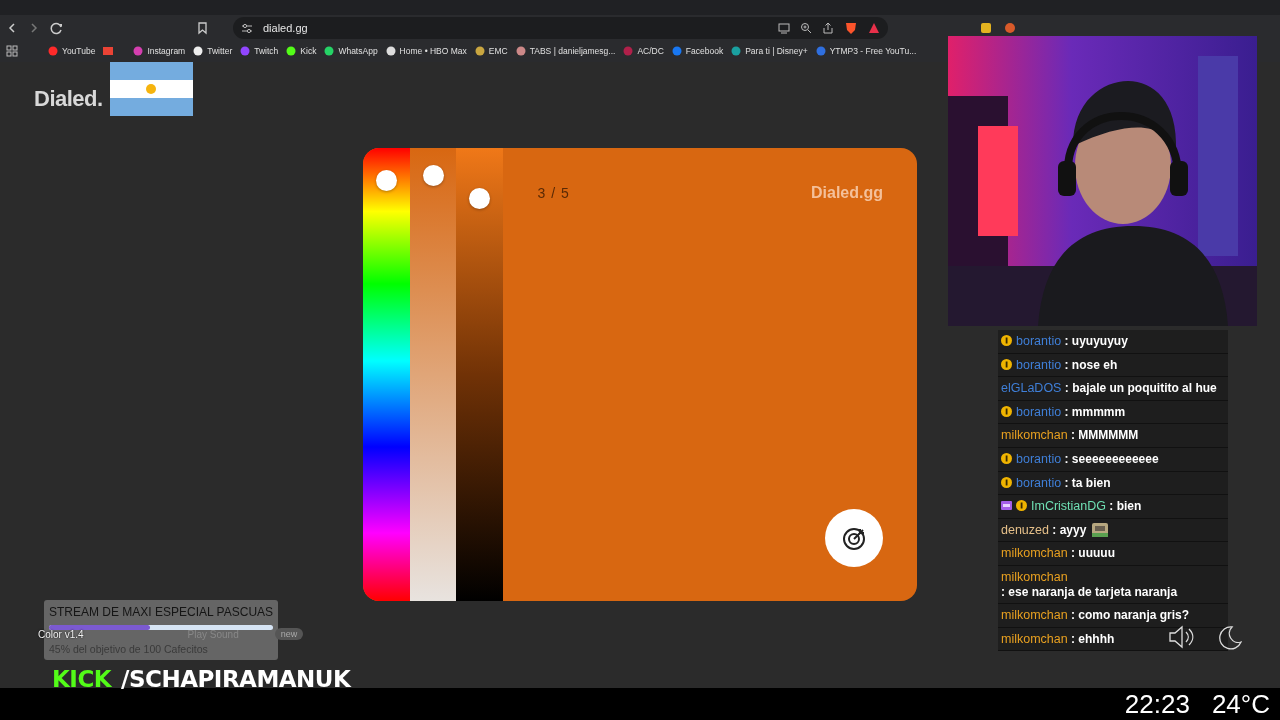  Describe the element at coordinates (82, 679) in the screenshot. I see `platform-text: KICK` at that location.